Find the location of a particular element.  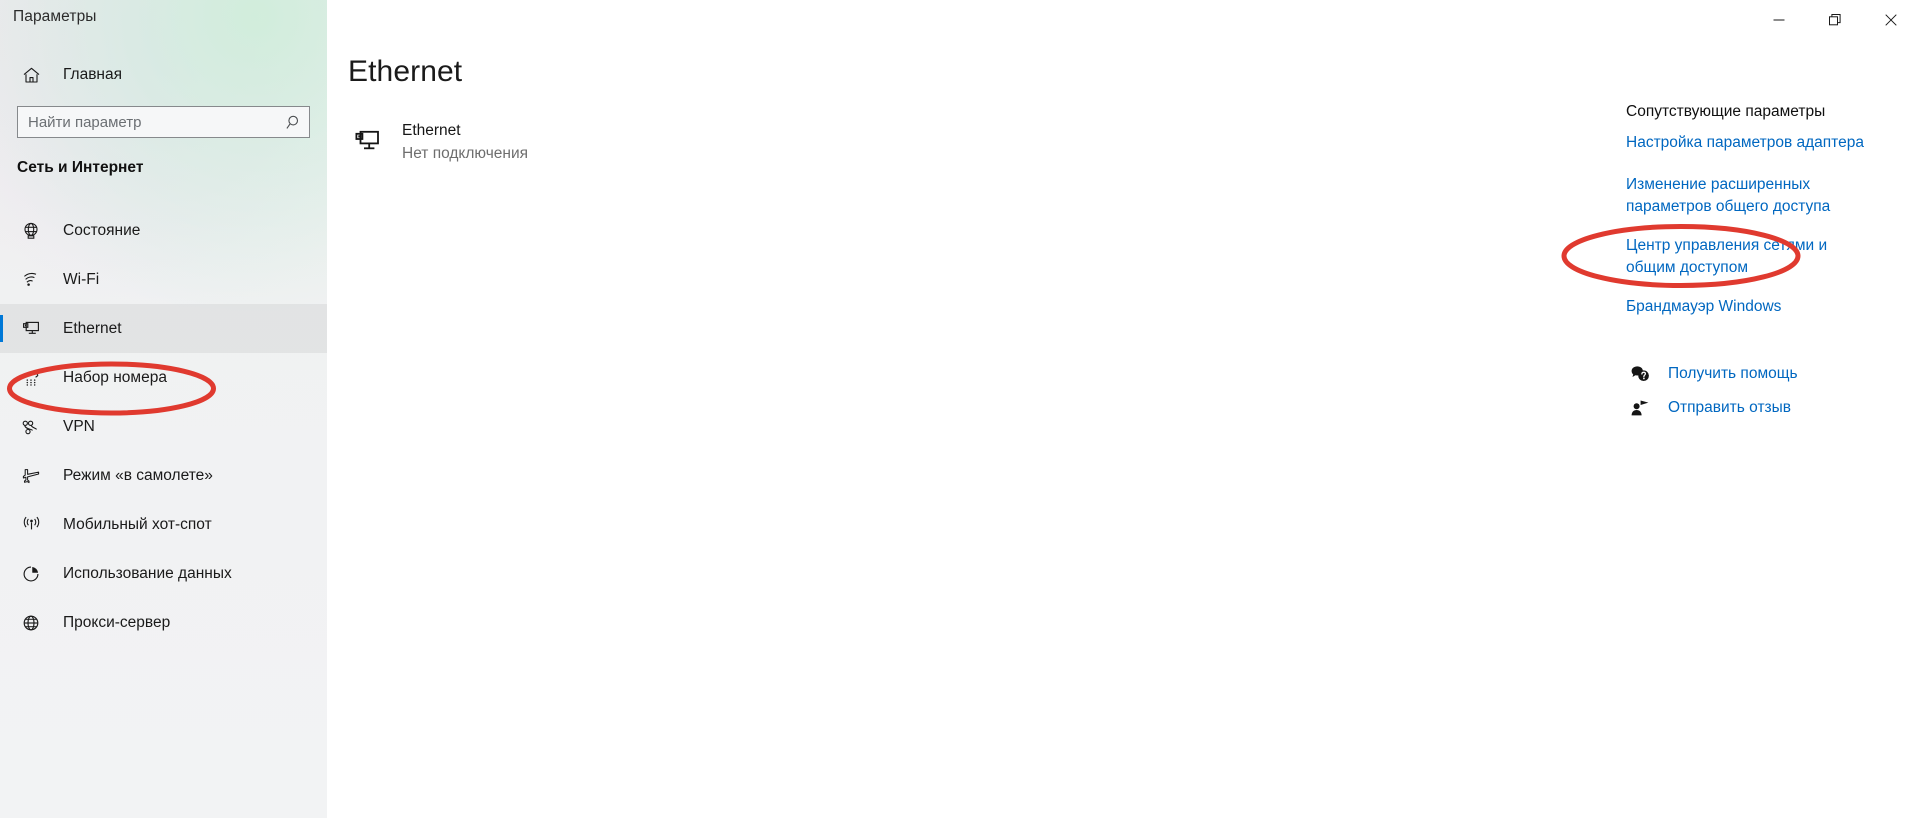

close-button is located at coordinates (1891, 20).